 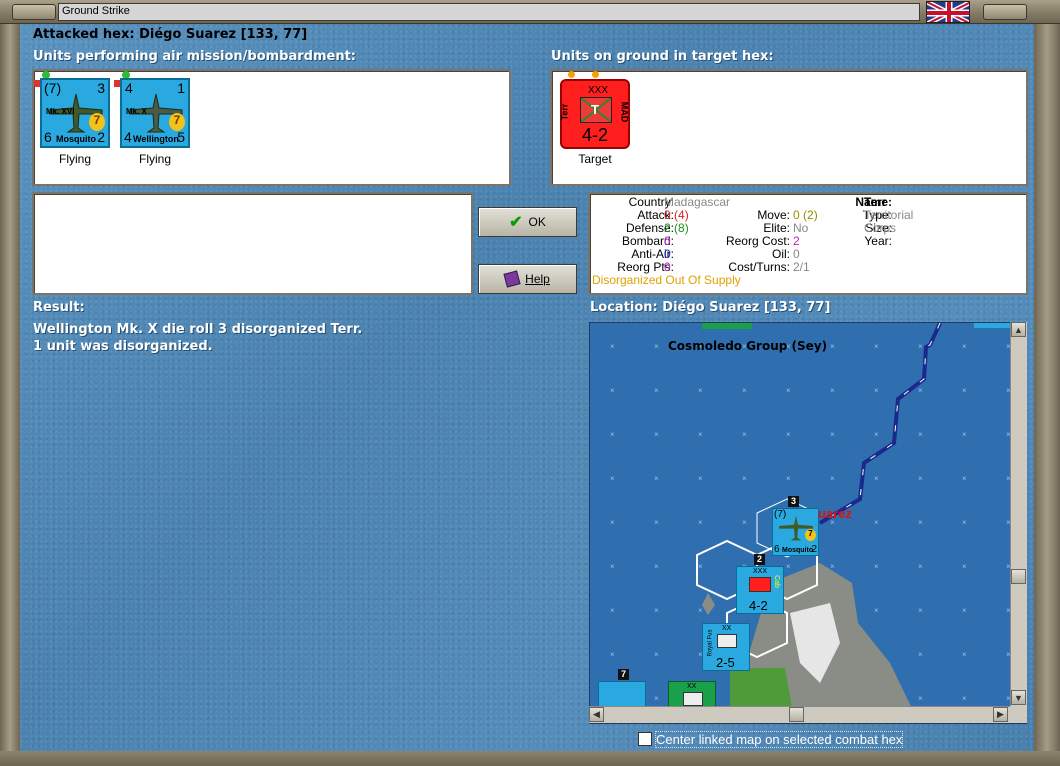 What do you see at coordinates (1018, 329) in the screenshot?
I see `scroll-up-button: ▲` at bounding box center [1018, 329].